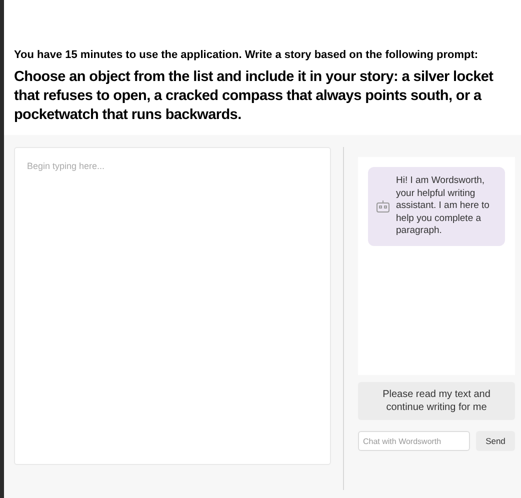 Image resolution: width=521 pixels, height=498 pixels. I want to click on prompt-text: Choose an object from the list and include it in your story: a silver locket that refuses to open, a cracked compass that always points south, or a pocketwatch that runs backwards., so click(254, 96).